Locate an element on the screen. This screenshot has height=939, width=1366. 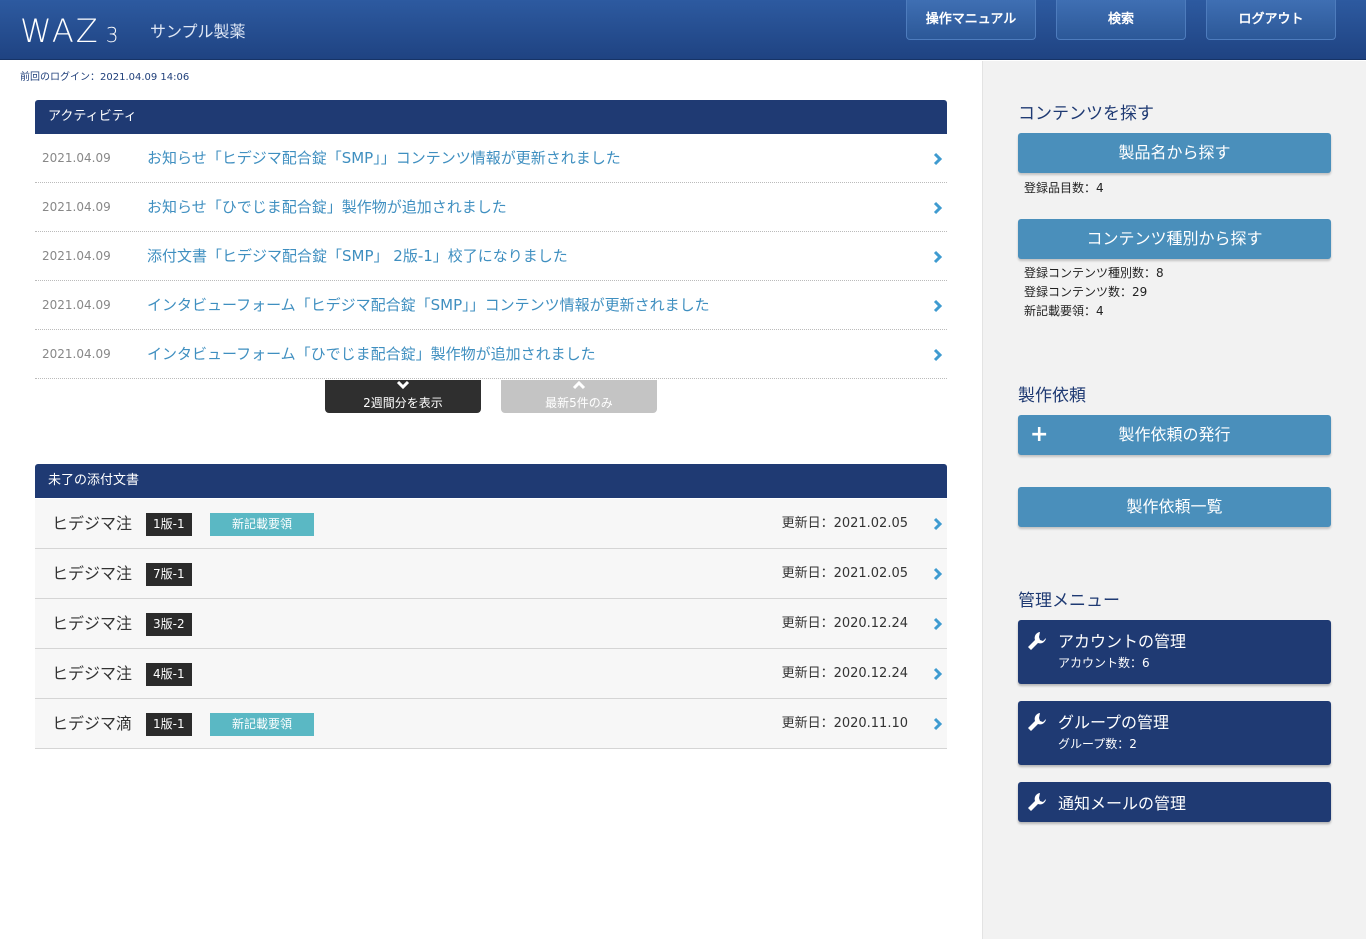
doc-row: ヒデジマ注 4版-1 更新日：2020.12.24 is located at coordinates (491, 674).